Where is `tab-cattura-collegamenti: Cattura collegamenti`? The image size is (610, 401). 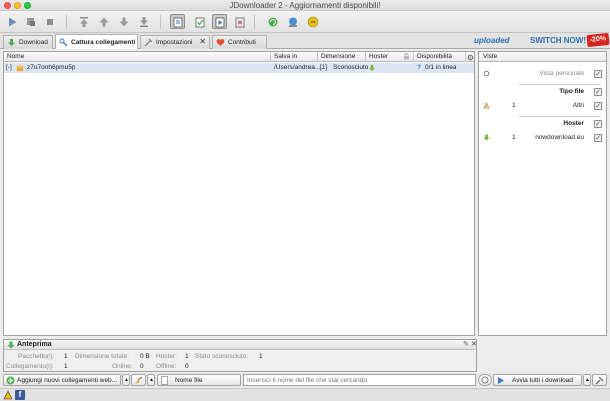
tab-cattura-collegamenti: Cattura collegamenti is located at coordinates (96, 41).